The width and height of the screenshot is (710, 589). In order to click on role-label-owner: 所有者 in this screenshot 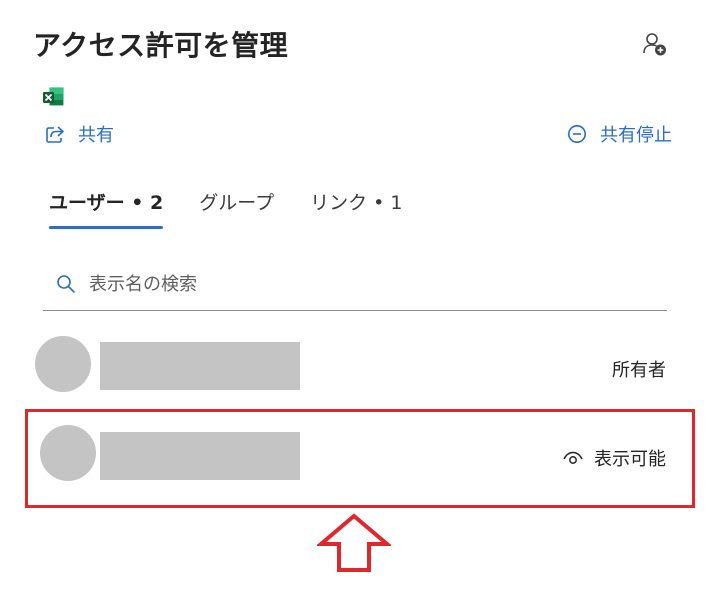, I will do `click(639, 369)`.